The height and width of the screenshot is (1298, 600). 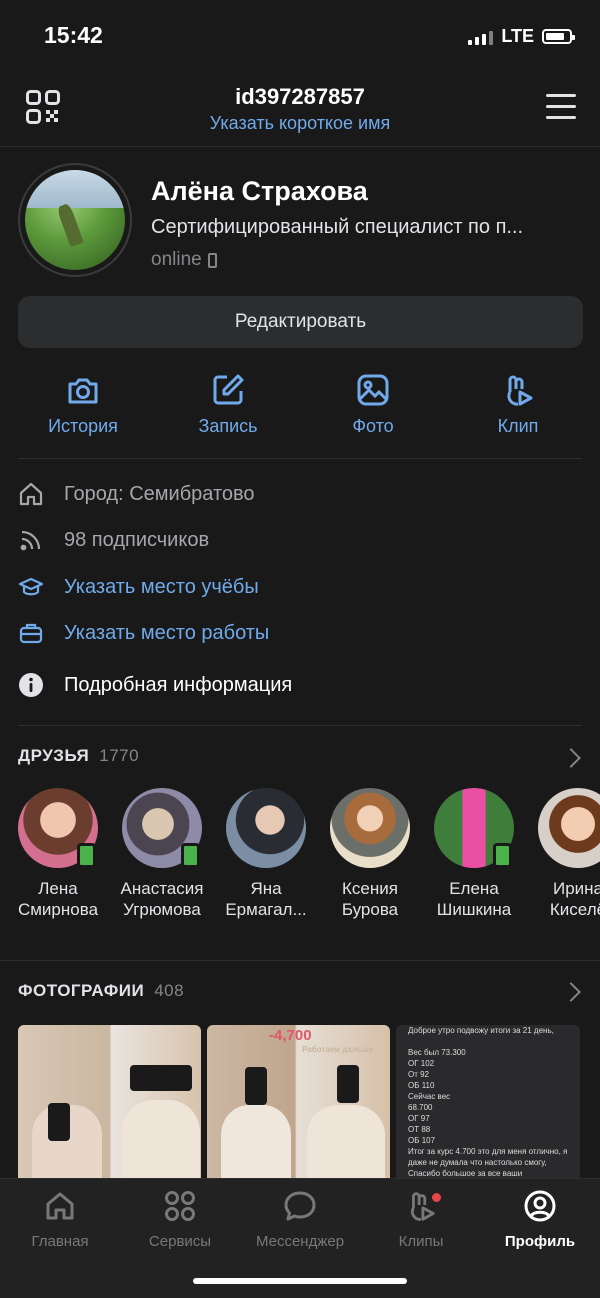 I want to click on tab-services: Сервисы, so click(x=180, y=1219).